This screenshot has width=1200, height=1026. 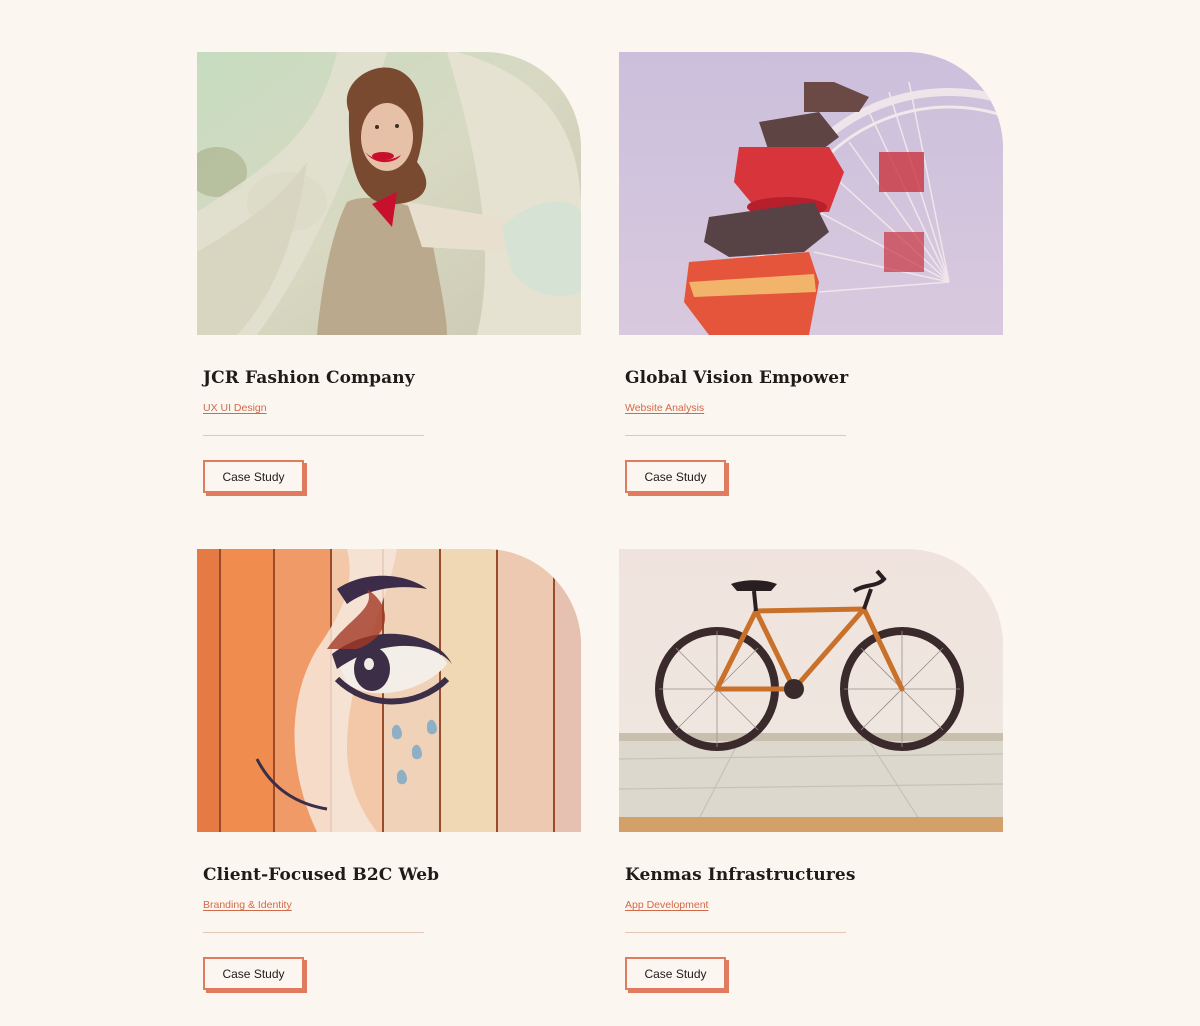 What do you see at coordinates (736, 378) in the screenshot?
I see `project-title: Global Vision Empower` at bounding box center [736, 378].